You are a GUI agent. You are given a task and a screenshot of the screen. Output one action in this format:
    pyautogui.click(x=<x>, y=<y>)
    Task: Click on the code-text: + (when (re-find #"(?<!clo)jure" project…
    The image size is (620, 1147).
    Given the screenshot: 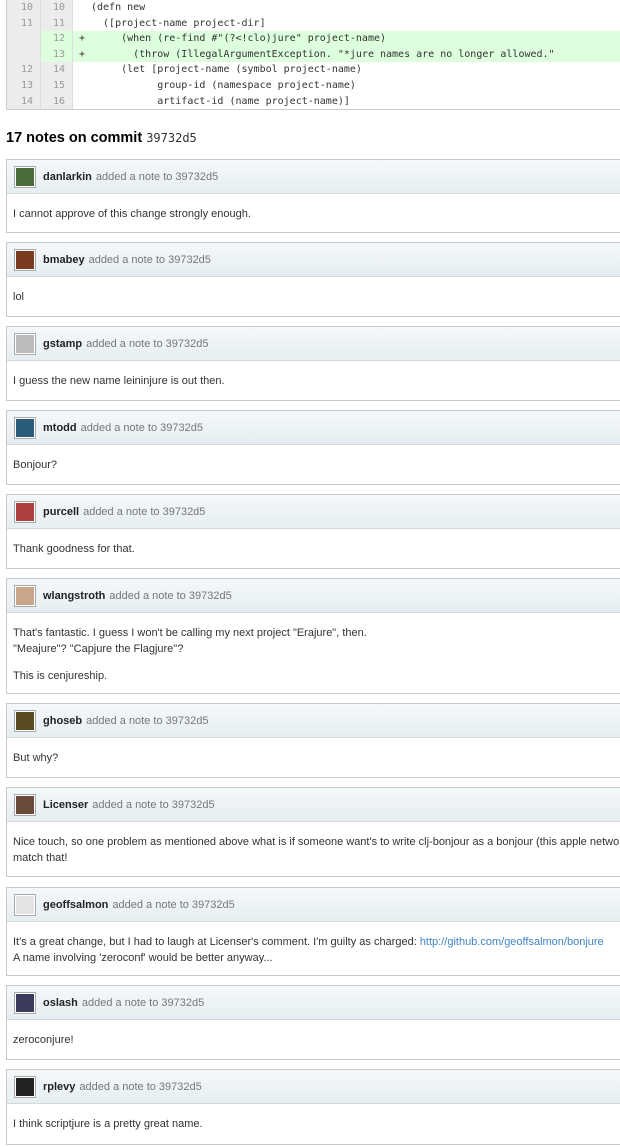 What is the action you would take?
    pyautogui.click(x=346, y=39)
    